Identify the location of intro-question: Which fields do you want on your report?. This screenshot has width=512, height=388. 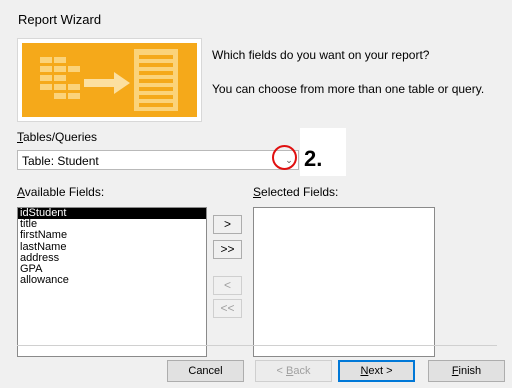
(321, 55).